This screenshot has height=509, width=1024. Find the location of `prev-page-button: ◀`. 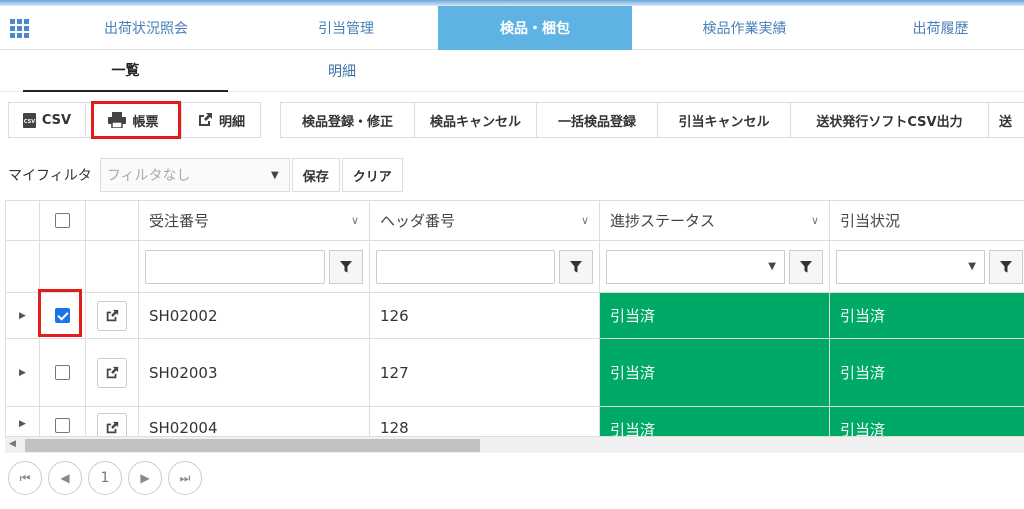

prev-page-button: ◀ is located at coordinates (65, 478).